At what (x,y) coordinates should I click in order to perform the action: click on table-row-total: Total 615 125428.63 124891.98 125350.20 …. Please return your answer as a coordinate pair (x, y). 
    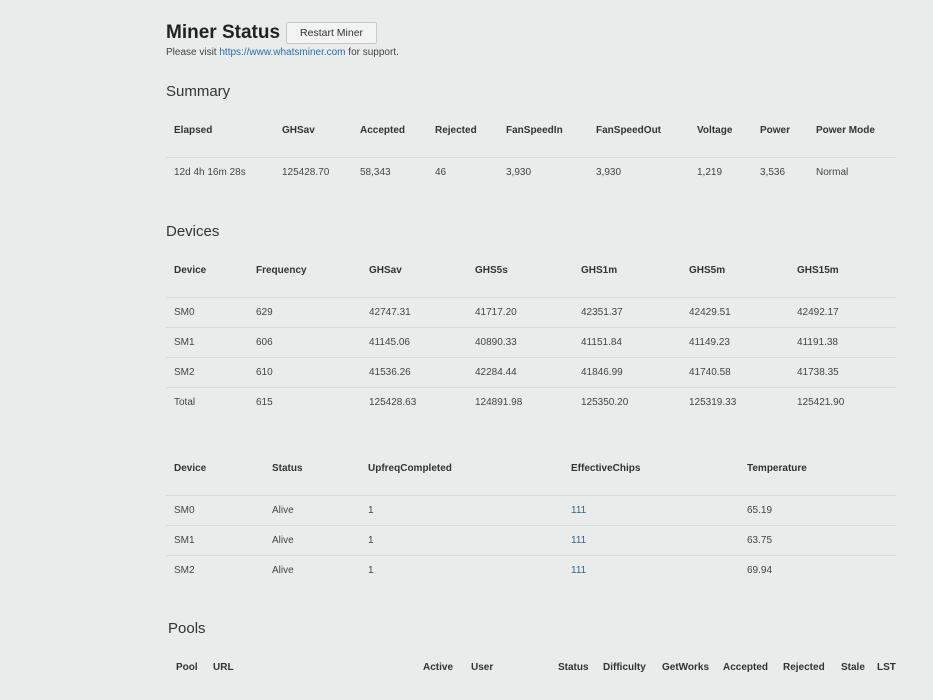
    Looking at the image, I should click on (531, 401).